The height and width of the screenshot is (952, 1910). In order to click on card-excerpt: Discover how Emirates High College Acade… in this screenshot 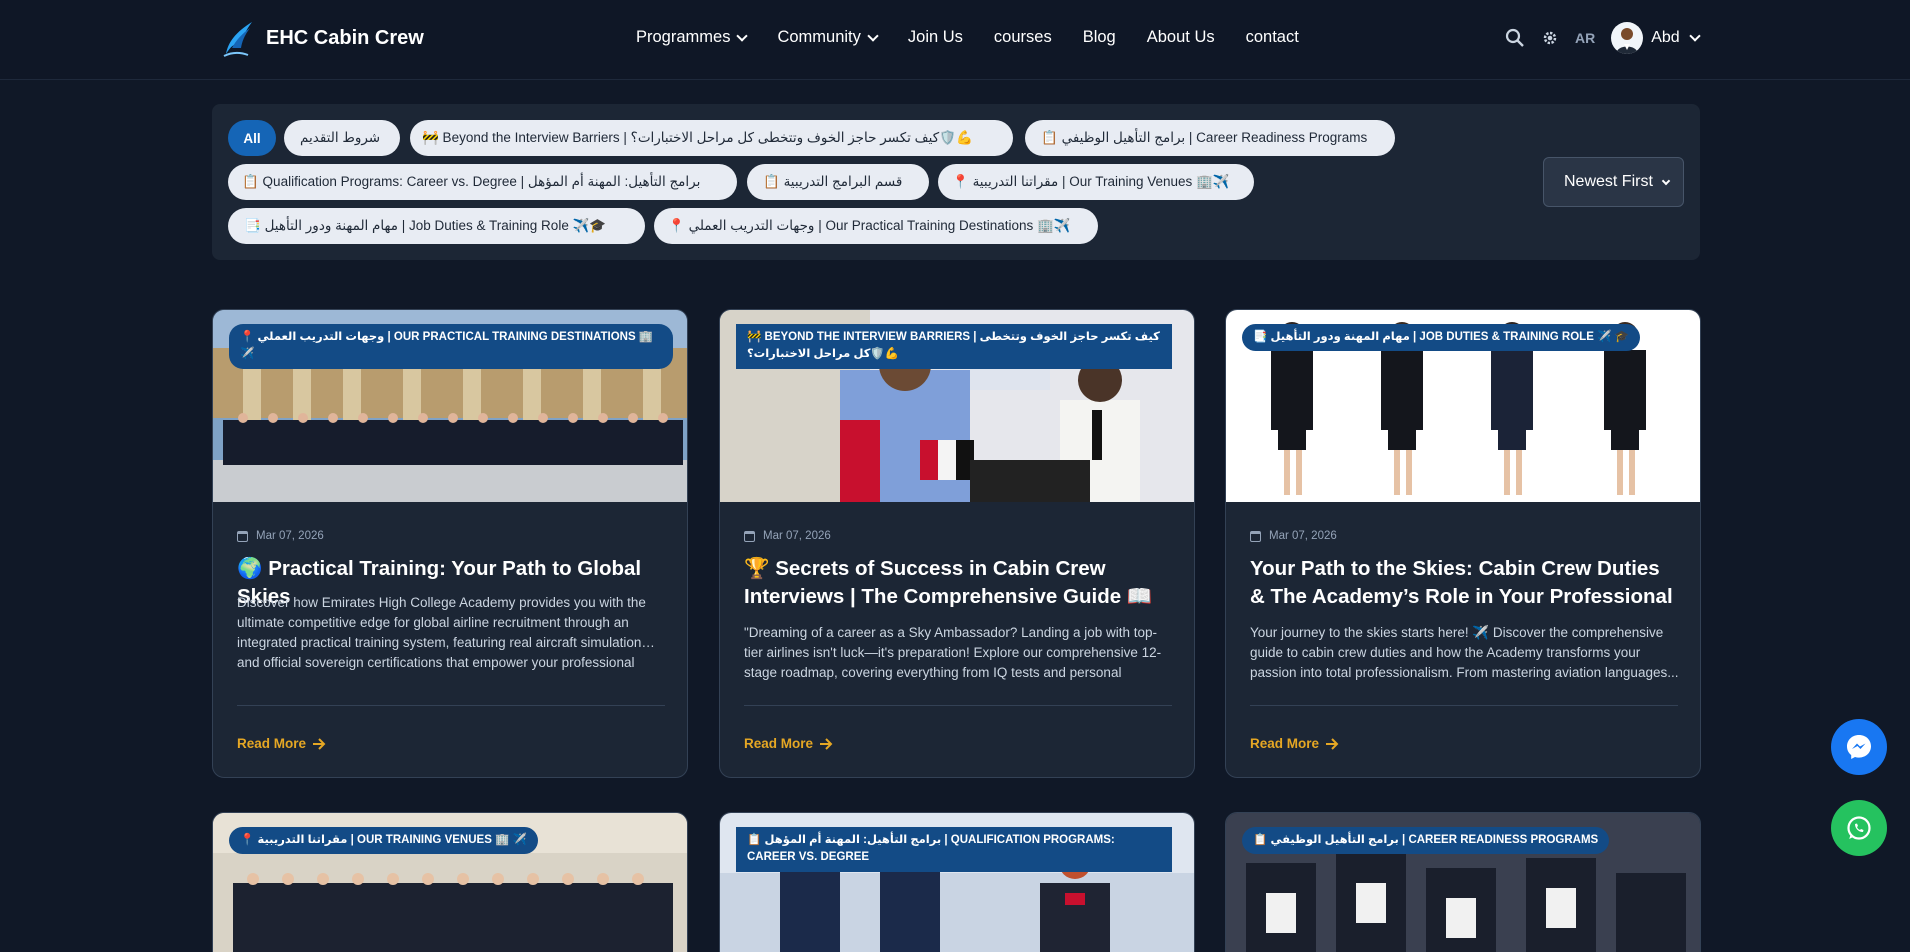, I will do `click(446, 632)`.